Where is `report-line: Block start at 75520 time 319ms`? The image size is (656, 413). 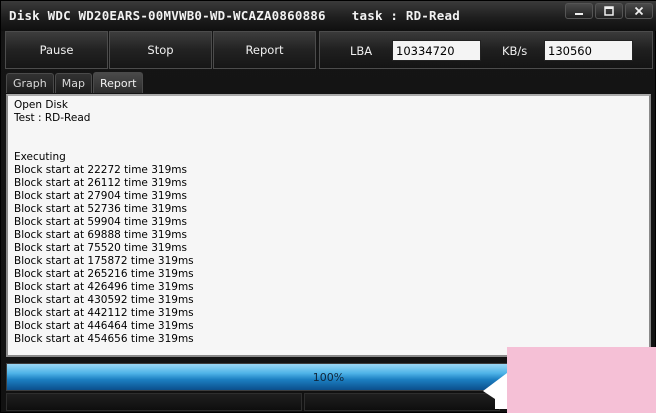
report-line: Block start at 75520 time 319ms is located at coordinates (100, 248).